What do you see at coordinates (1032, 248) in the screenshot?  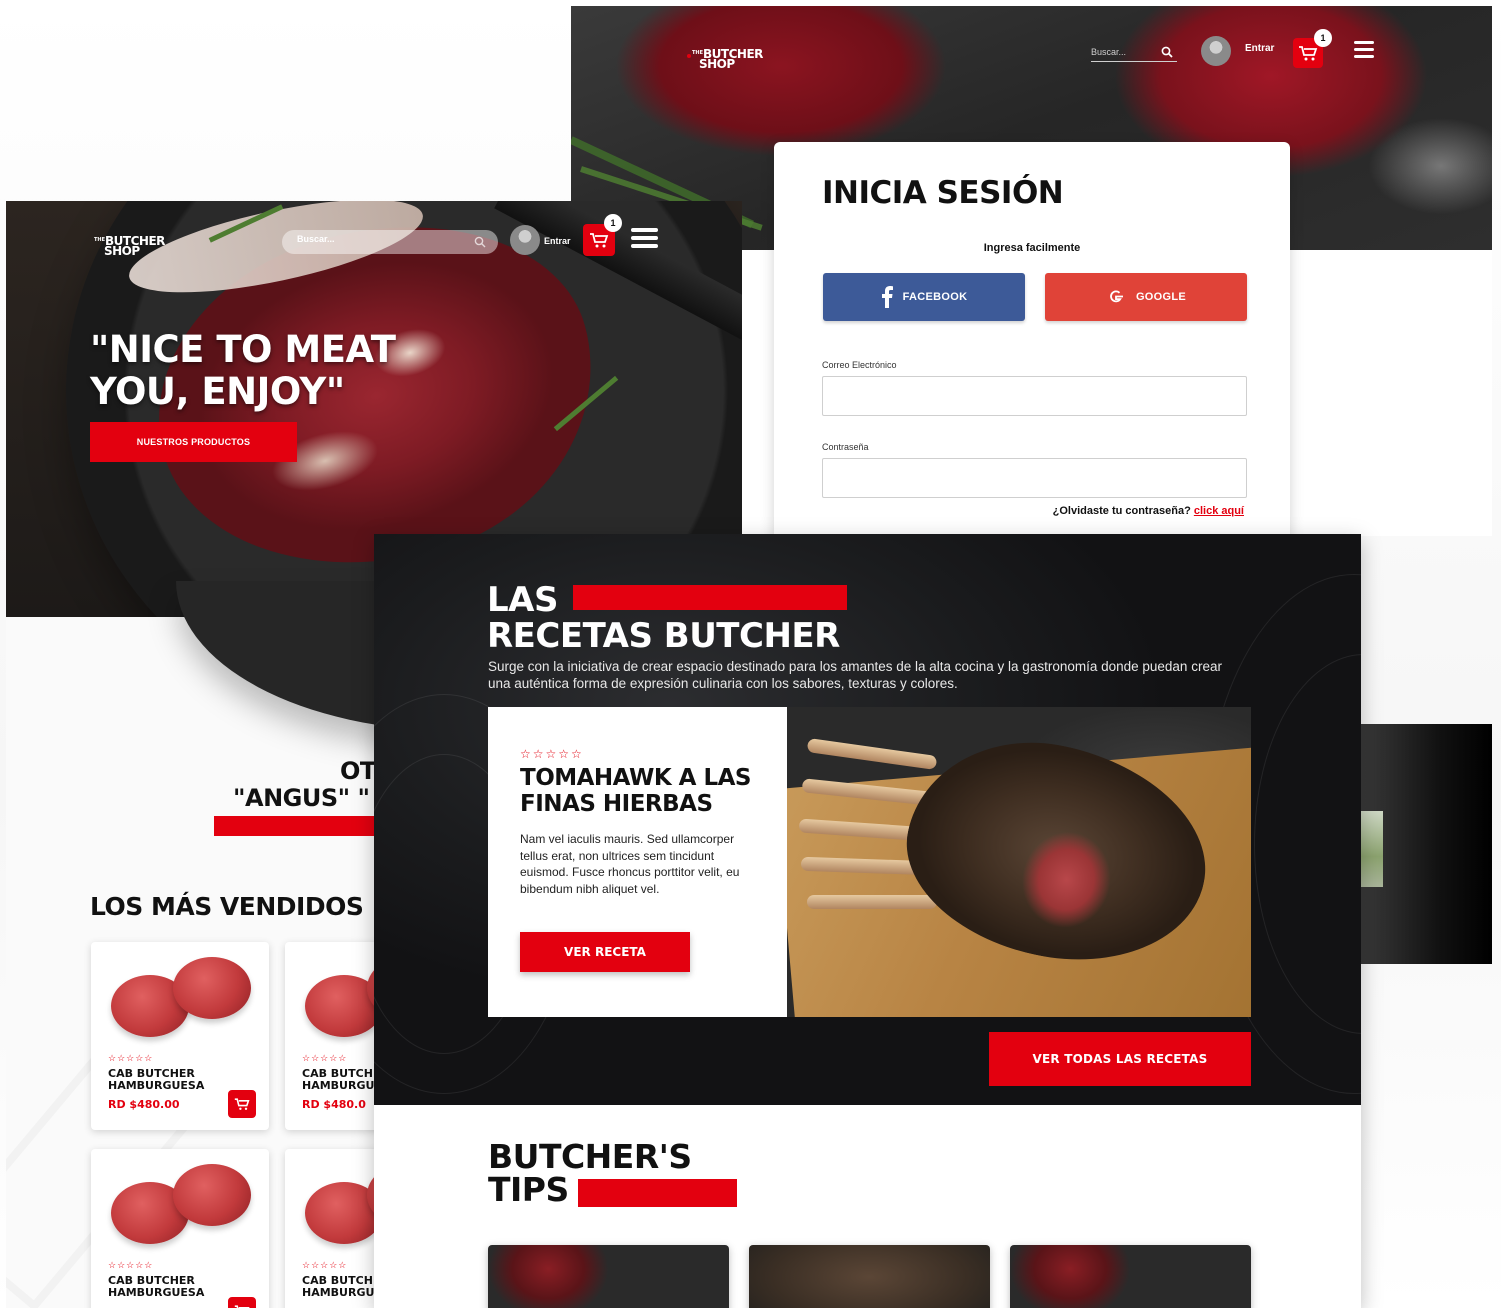 I see `login-subtitle: Ingresa facilmente` at bounding box center [1032, 248].